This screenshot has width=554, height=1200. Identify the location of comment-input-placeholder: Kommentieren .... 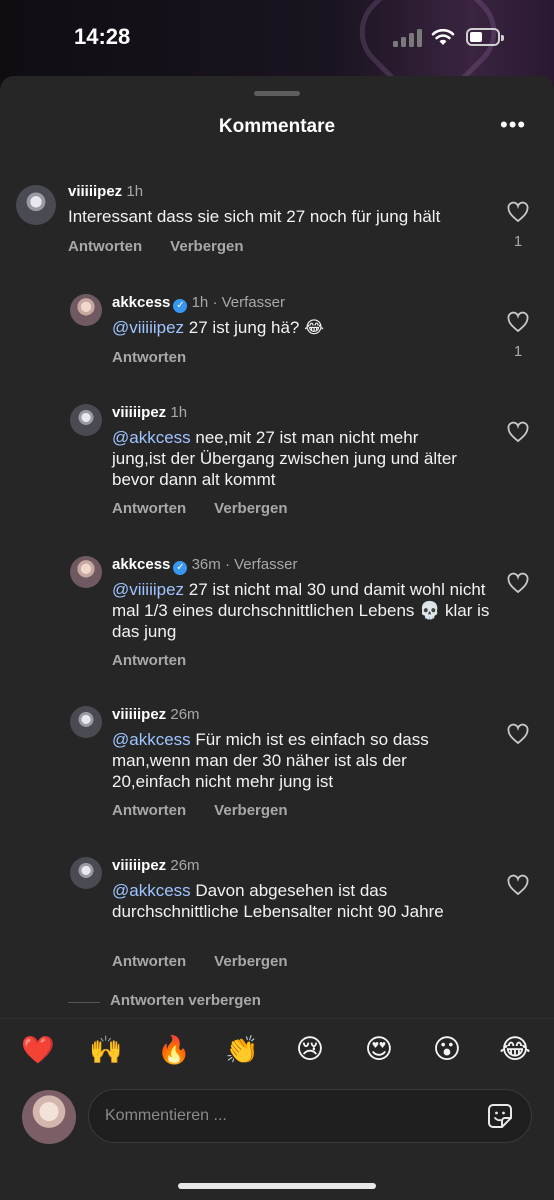
(166, 1115).